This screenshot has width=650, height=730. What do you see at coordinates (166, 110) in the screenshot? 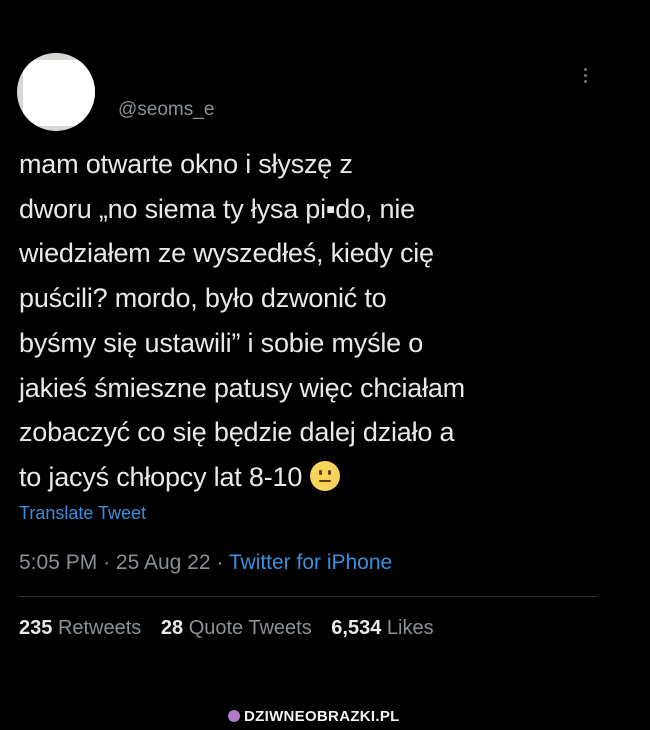
I see `user-handle: @seoms_e` at bounding box center [166, 110].